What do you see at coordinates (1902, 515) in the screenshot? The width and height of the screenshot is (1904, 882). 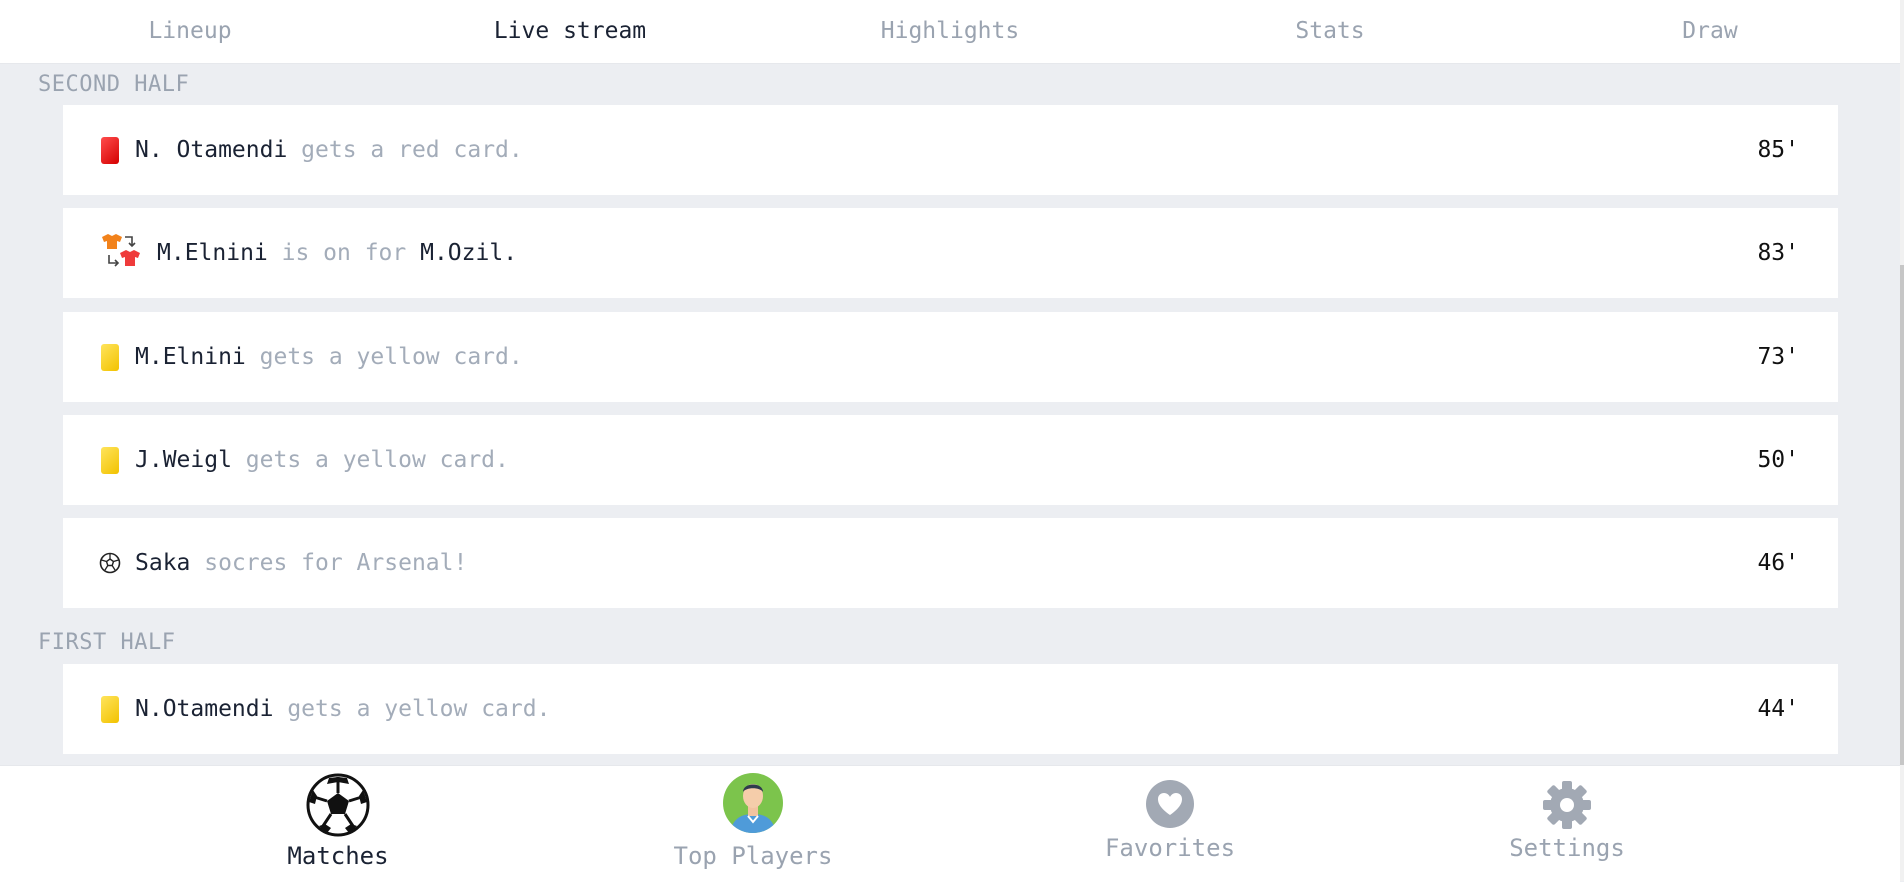 I see `scrollbar-thumb` at bounding box center [1902, 515].